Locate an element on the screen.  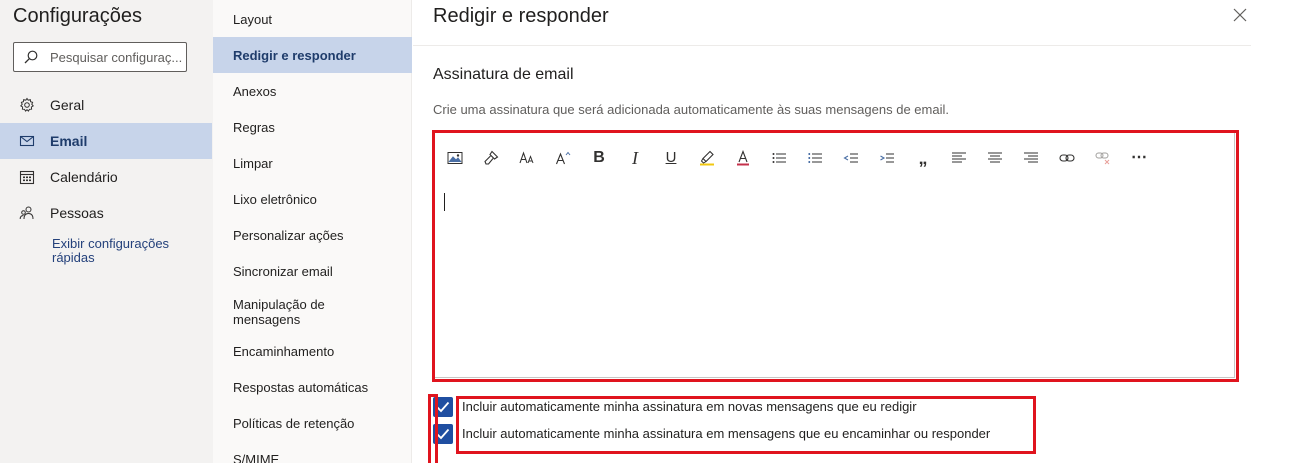
highlight-box-labels is located at coordinates (746, 425).